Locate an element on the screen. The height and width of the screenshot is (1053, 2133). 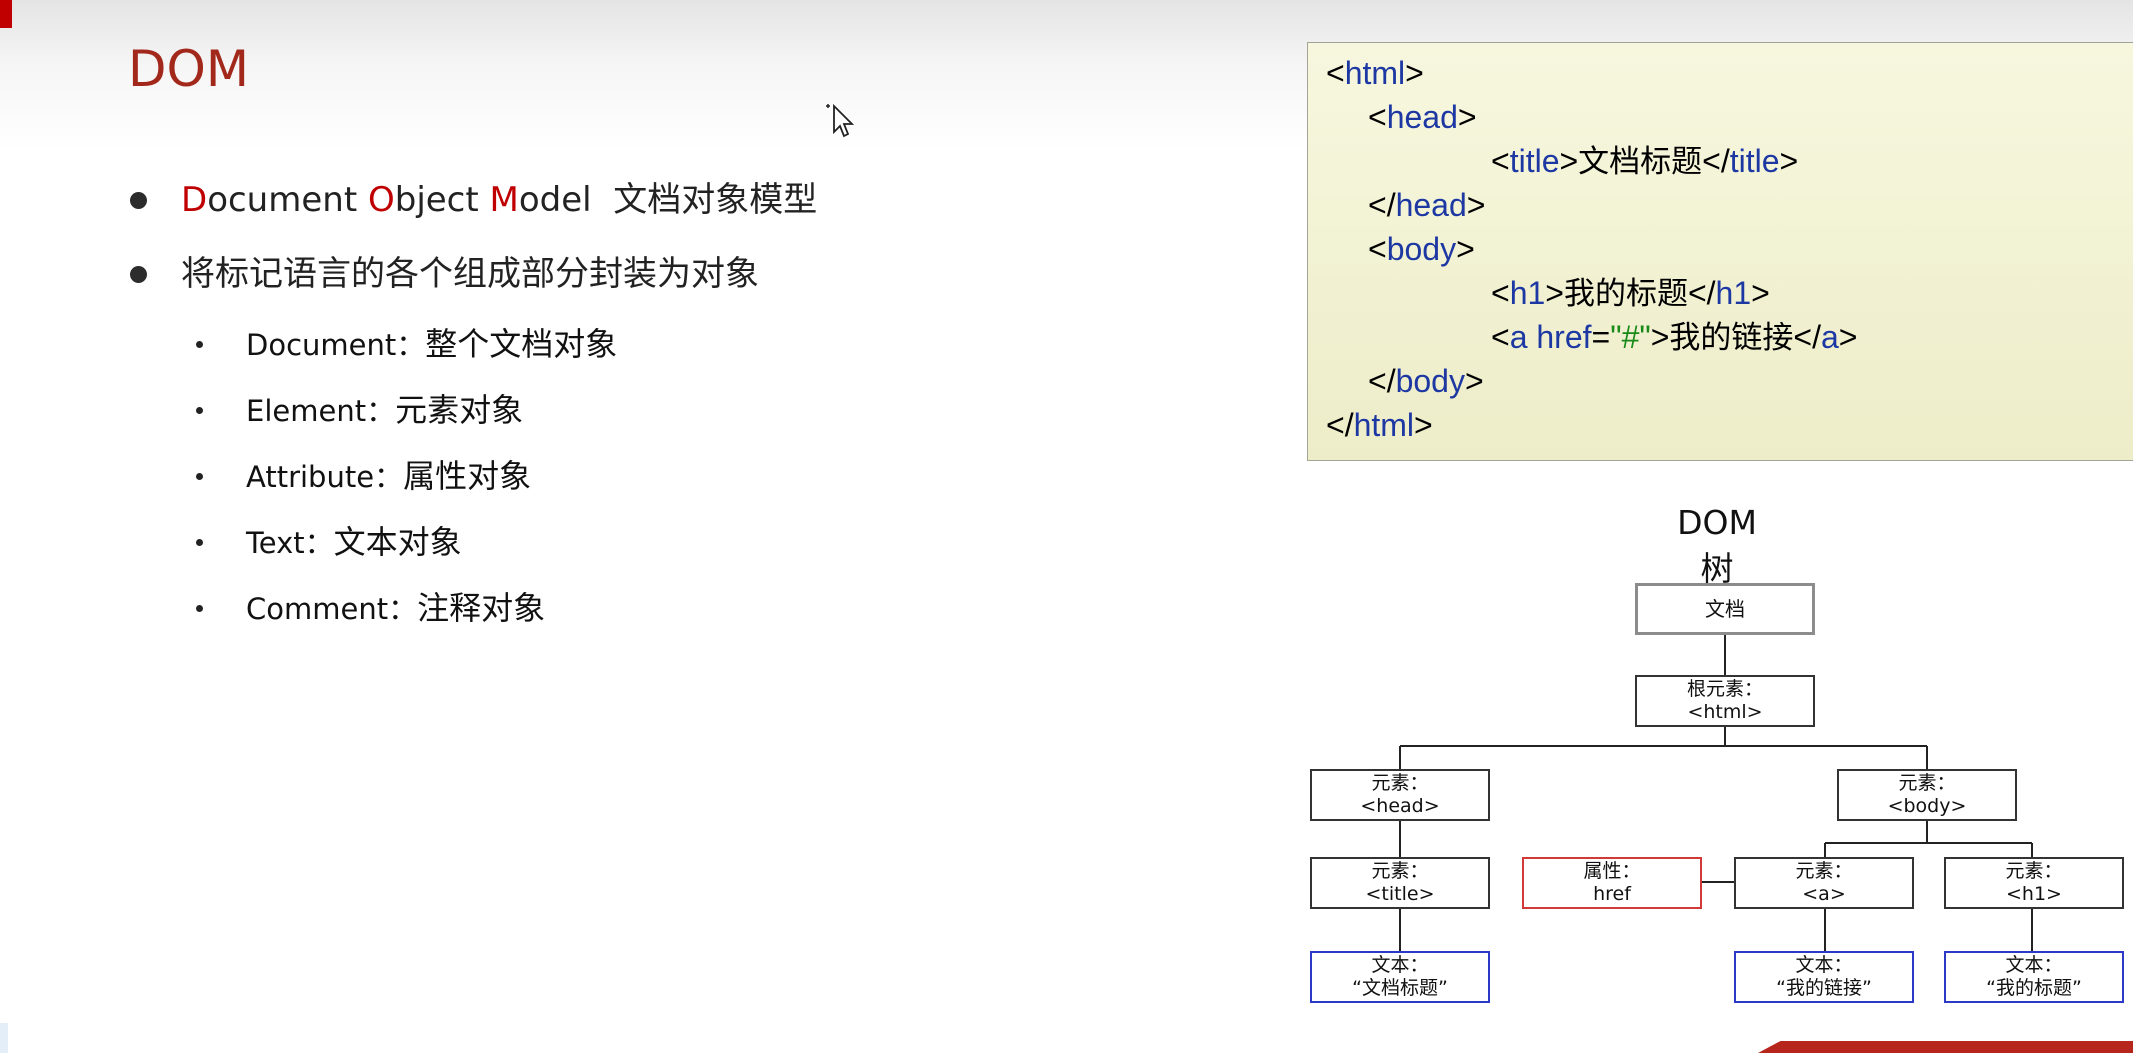
tree-node-text-heading: 文本： “我的标题” is located at coordinates (2034, 977).